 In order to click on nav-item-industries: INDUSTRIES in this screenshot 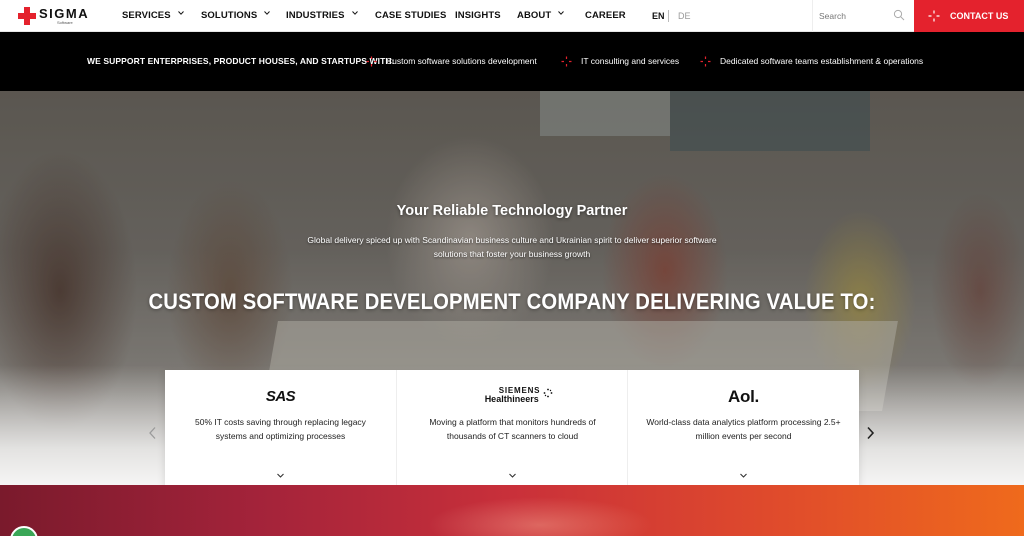, I will do `click(322, 16)`.